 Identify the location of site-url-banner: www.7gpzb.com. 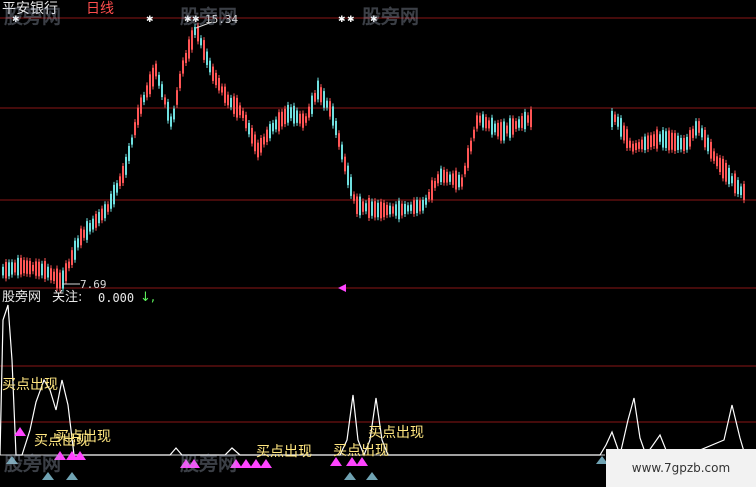
(681, 468).